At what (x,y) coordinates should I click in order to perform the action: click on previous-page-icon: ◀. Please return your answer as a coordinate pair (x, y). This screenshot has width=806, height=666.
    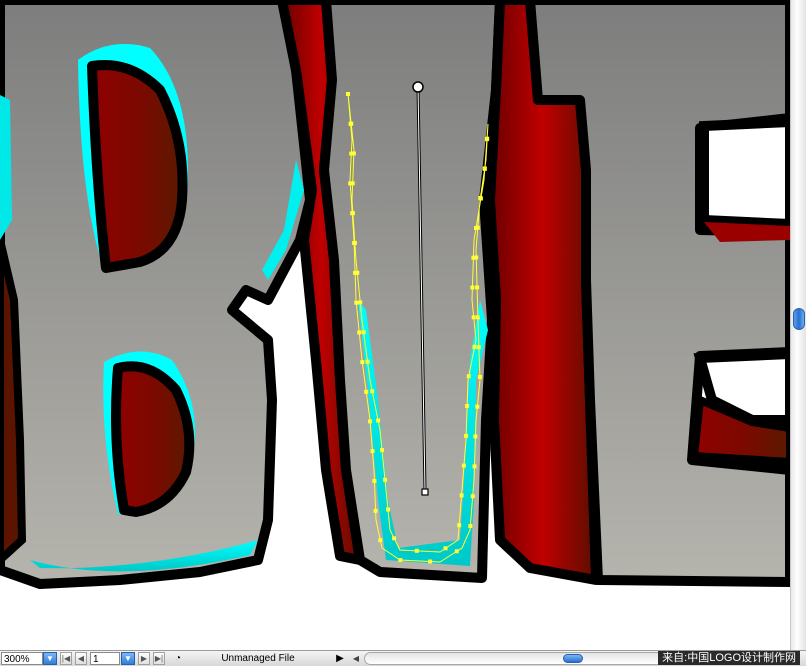
    Looking at the image, I should click on (81, 658).